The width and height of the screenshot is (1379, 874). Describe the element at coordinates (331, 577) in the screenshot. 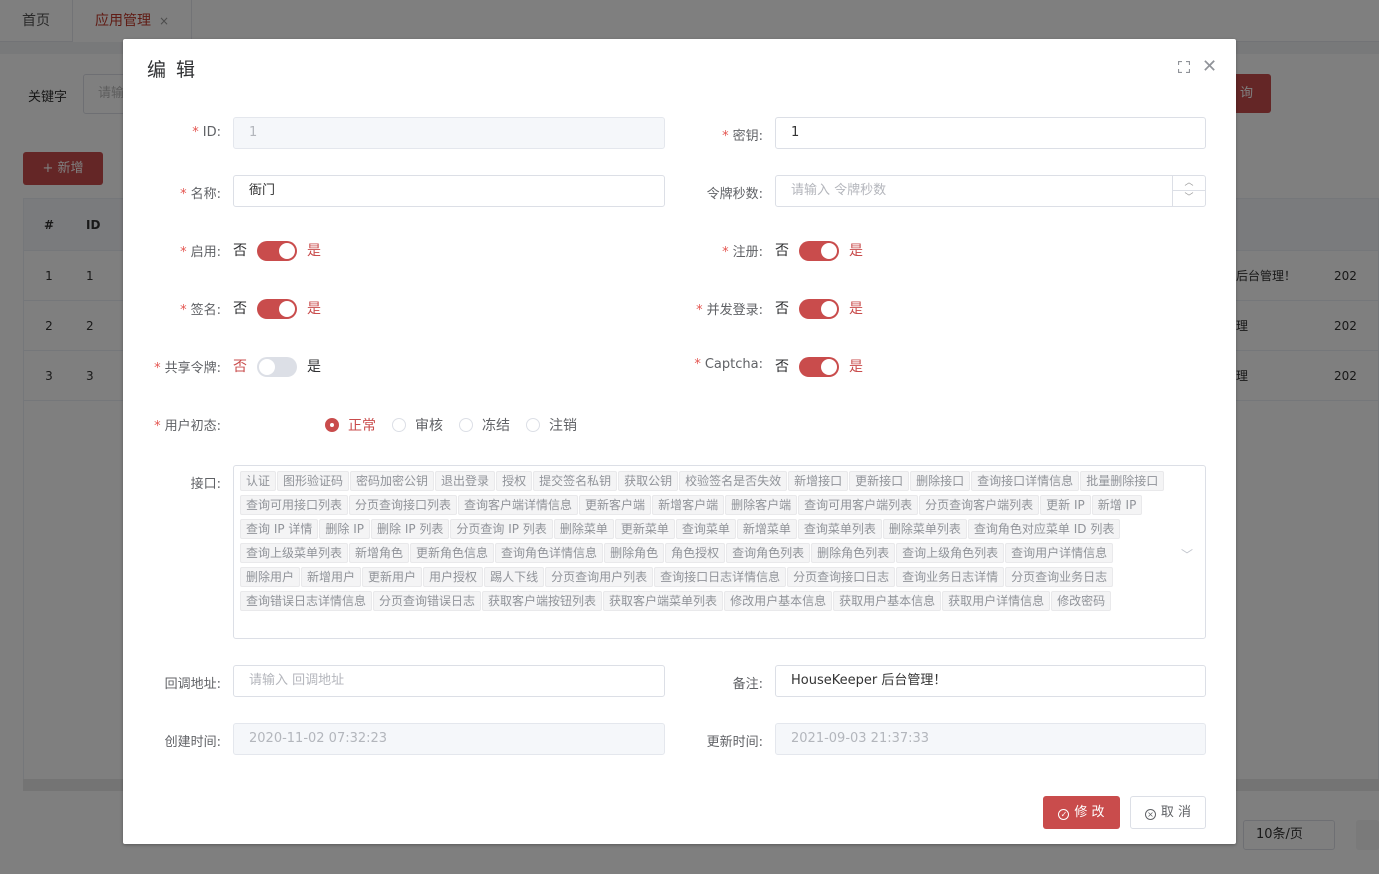

I see `api-tag: 新增用户` at that location.